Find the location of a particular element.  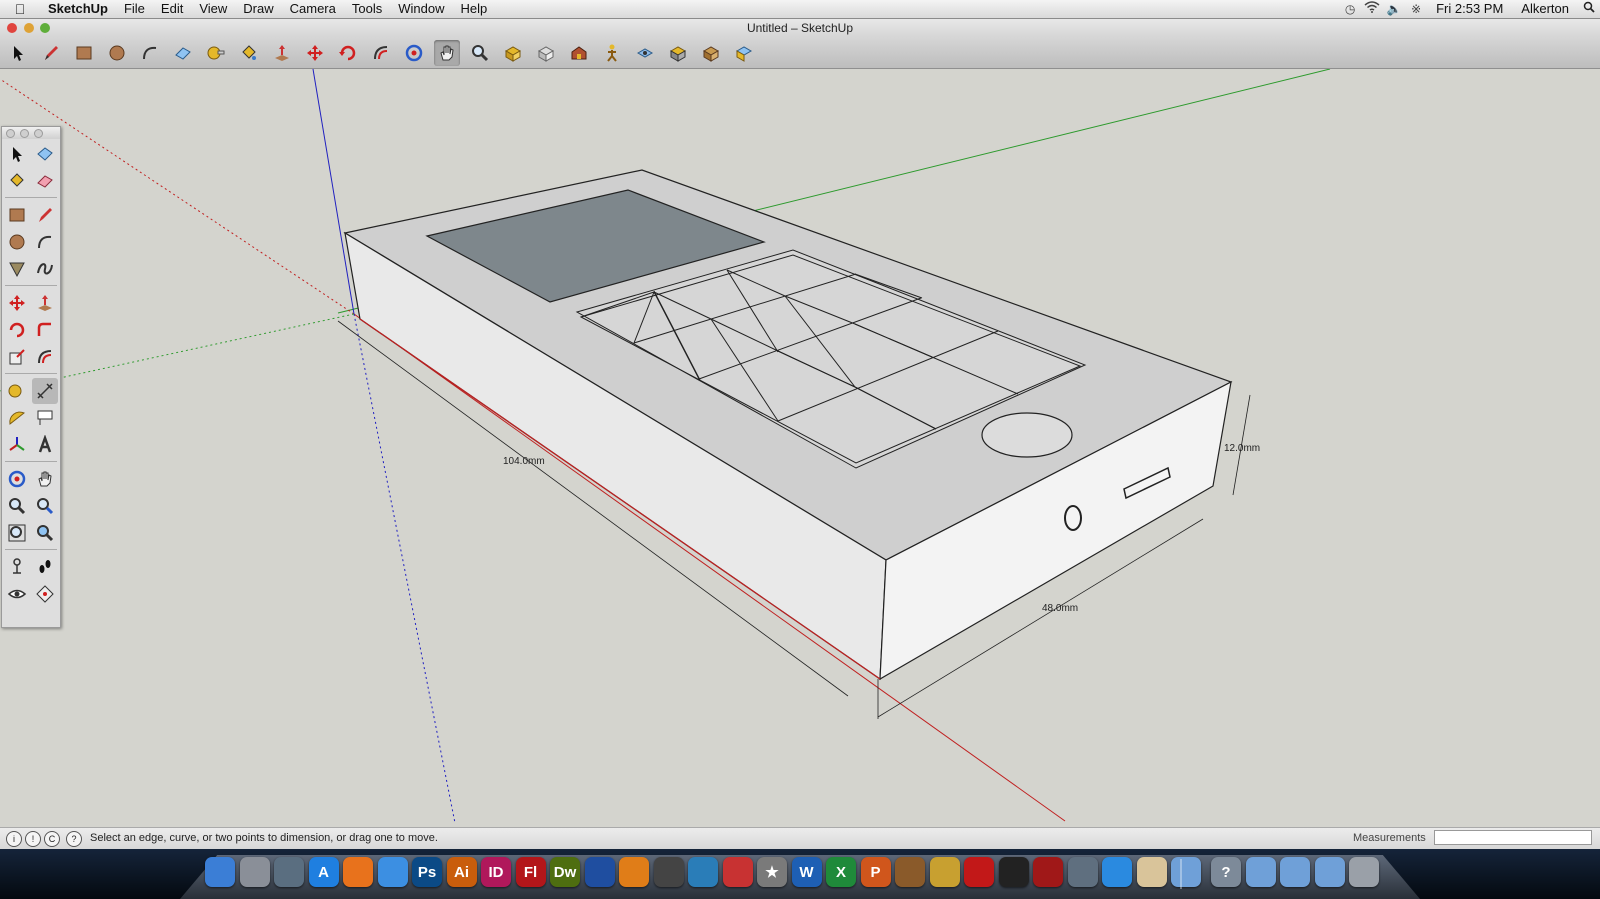

menu-window: Window is located at coordinates (421, 9).